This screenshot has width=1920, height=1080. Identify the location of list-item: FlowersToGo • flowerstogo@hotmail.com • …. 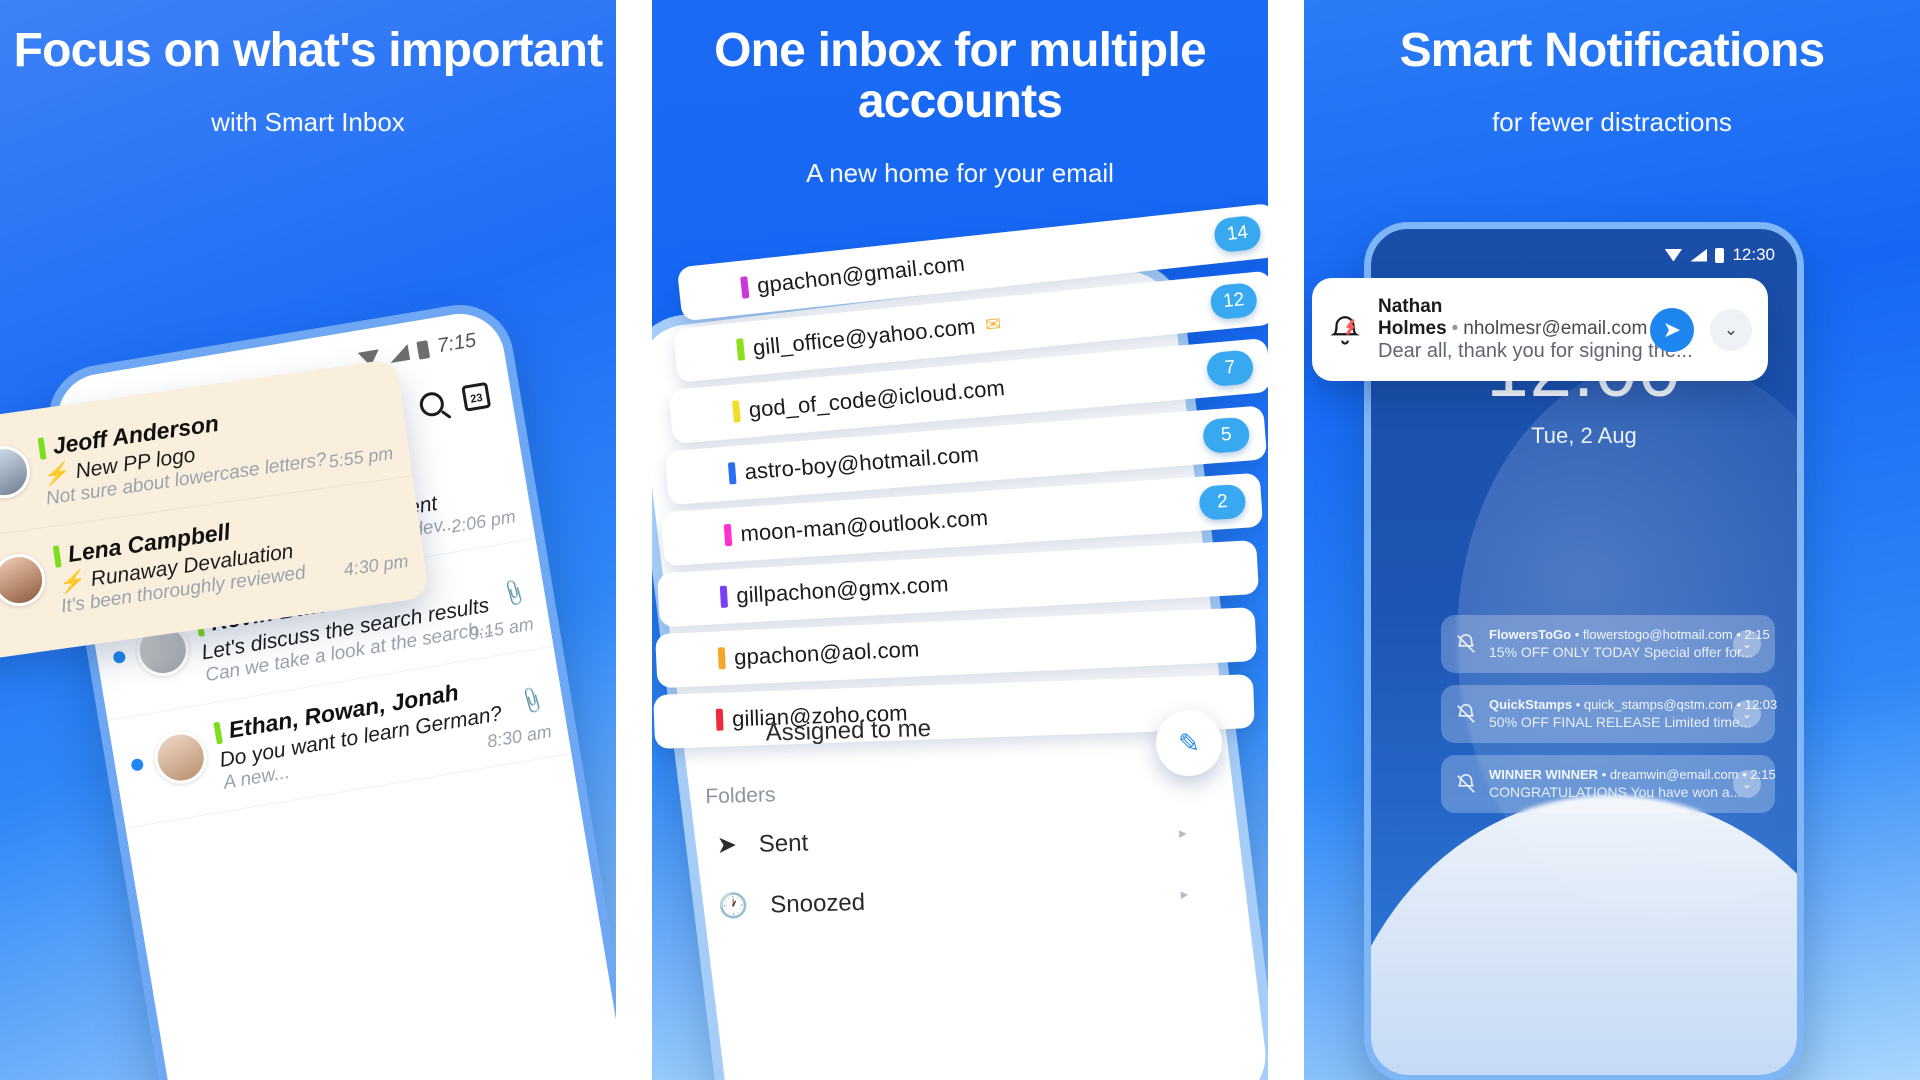
(1608, 644).